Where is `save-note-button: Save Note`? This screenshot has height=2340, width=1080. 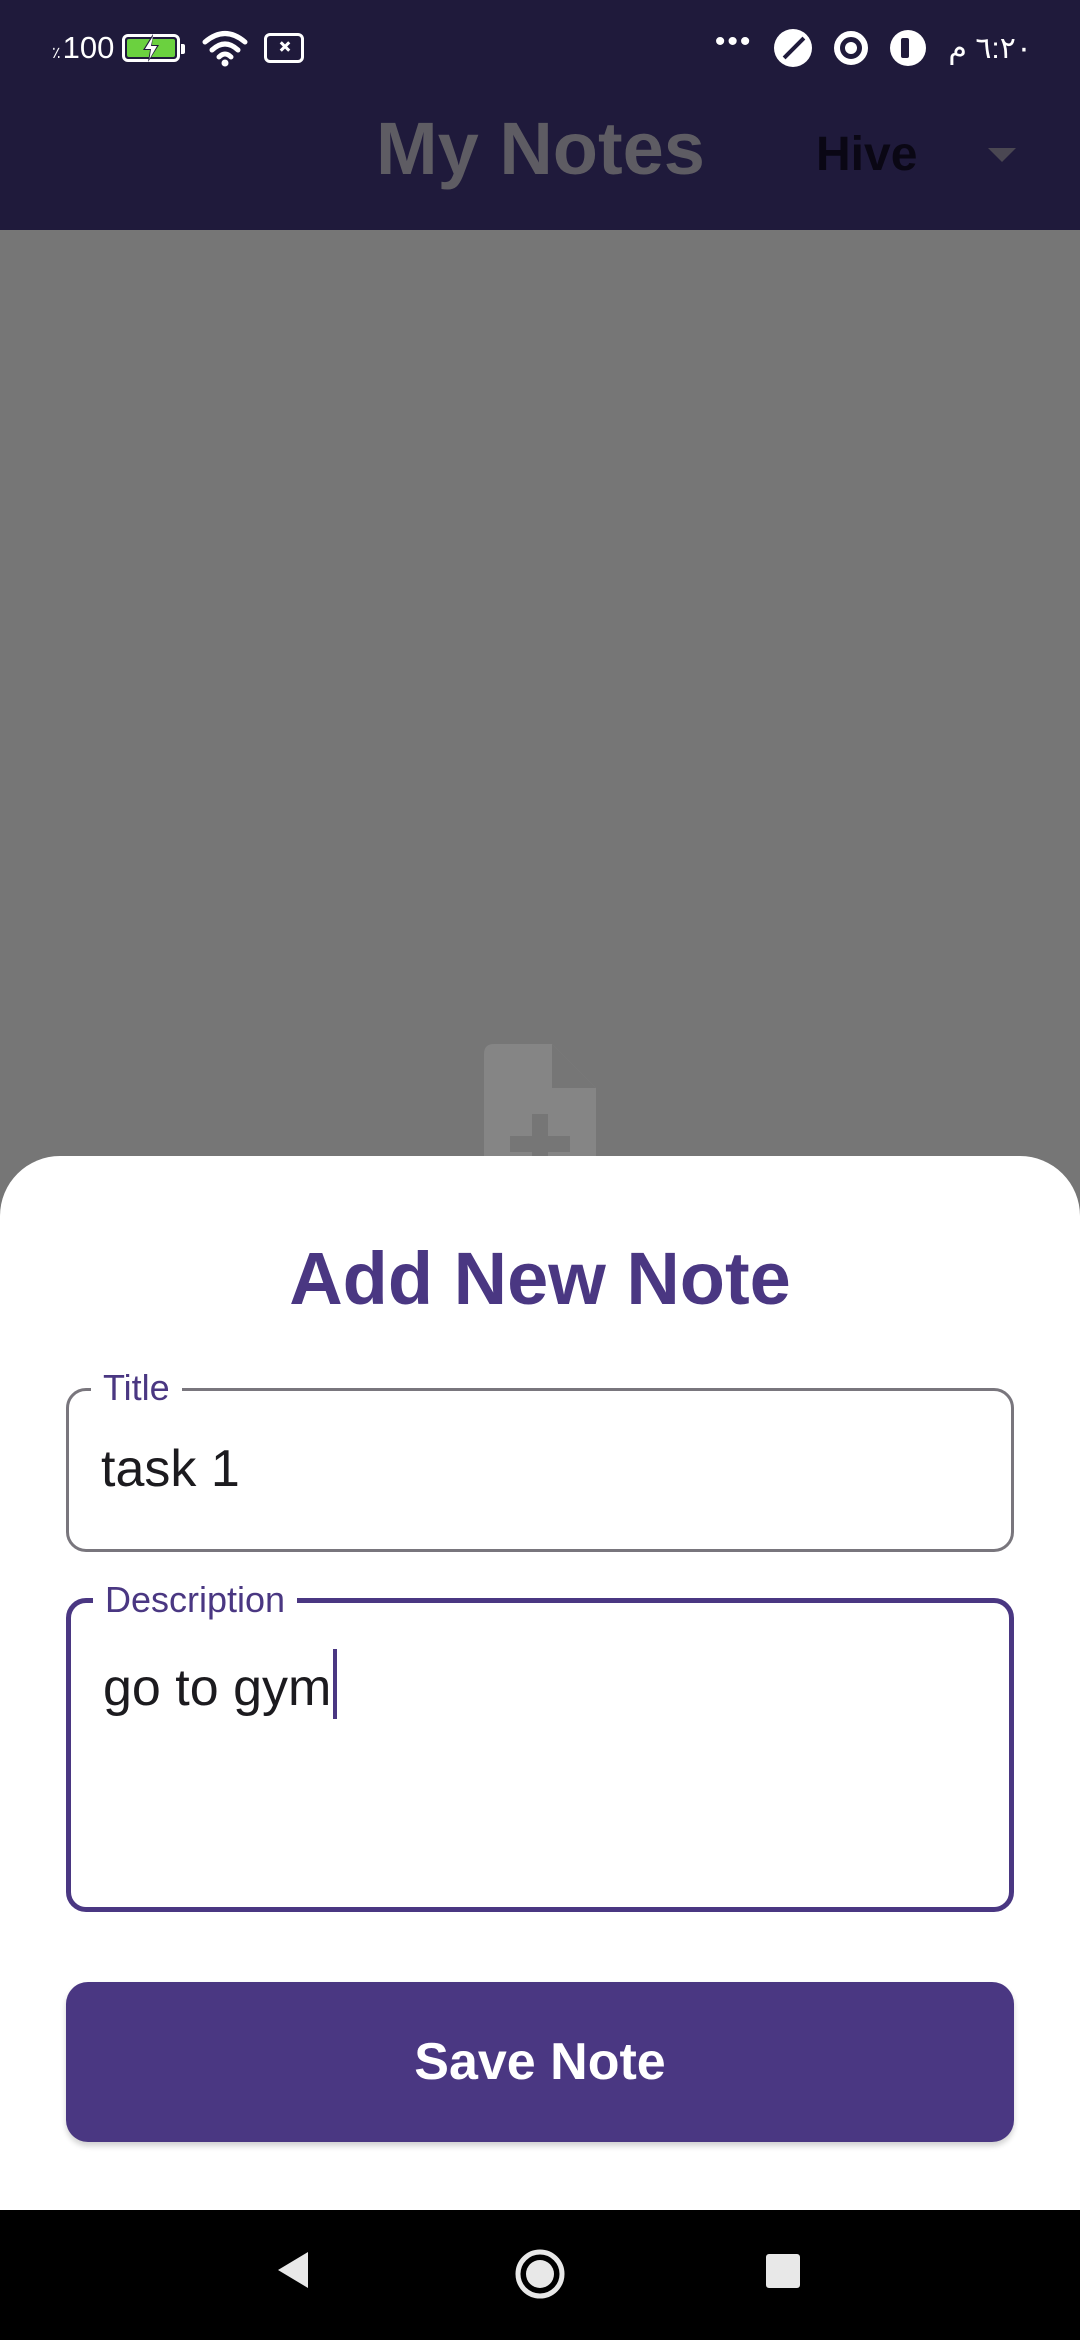
save-note-button: Save Note is located at coordinates (540, 2062).